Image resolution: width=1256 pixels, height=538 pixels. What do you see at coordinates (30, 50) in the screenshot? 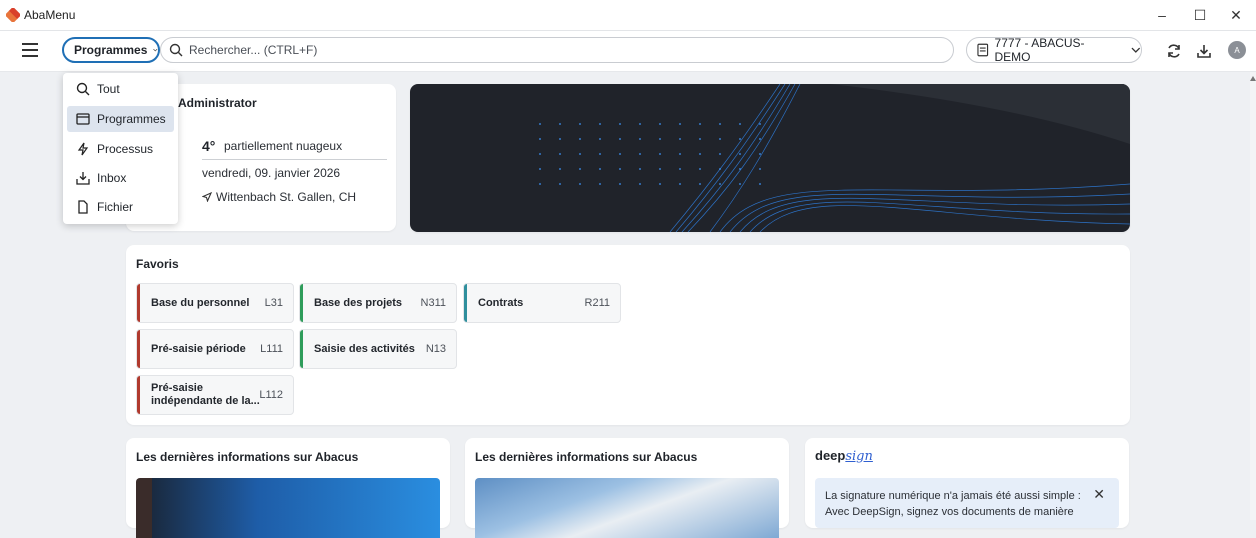
I see `hamburger-menu-icon` at bounding box center [30, 50].